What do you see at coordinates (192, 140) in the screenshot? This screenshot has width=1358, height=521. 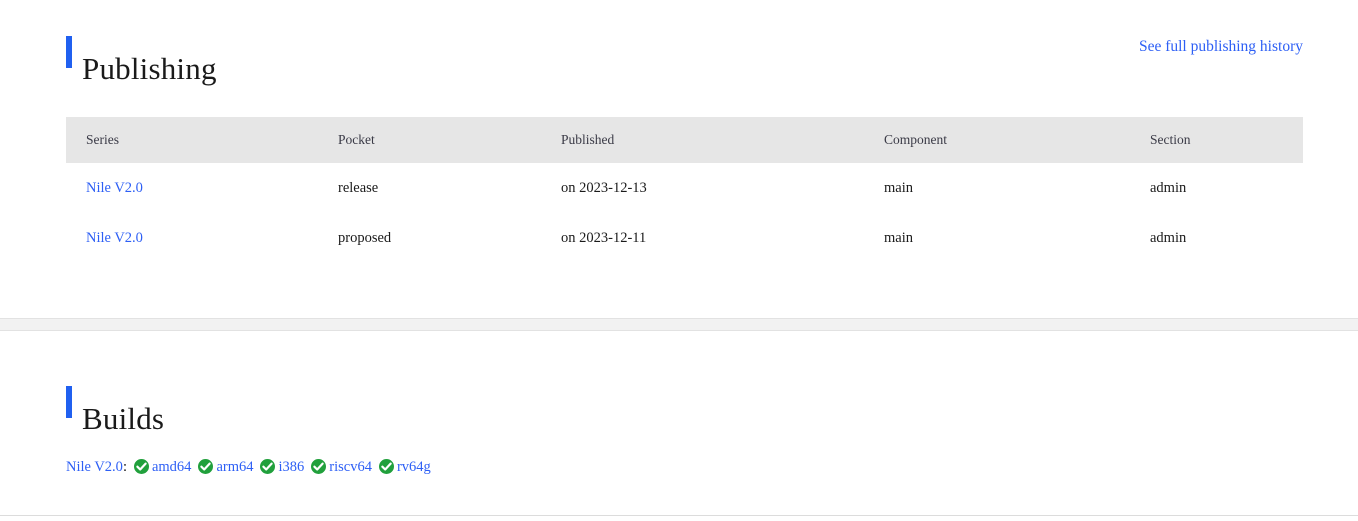 I see `column-header-series: Series` at bounding box center [192, 140].